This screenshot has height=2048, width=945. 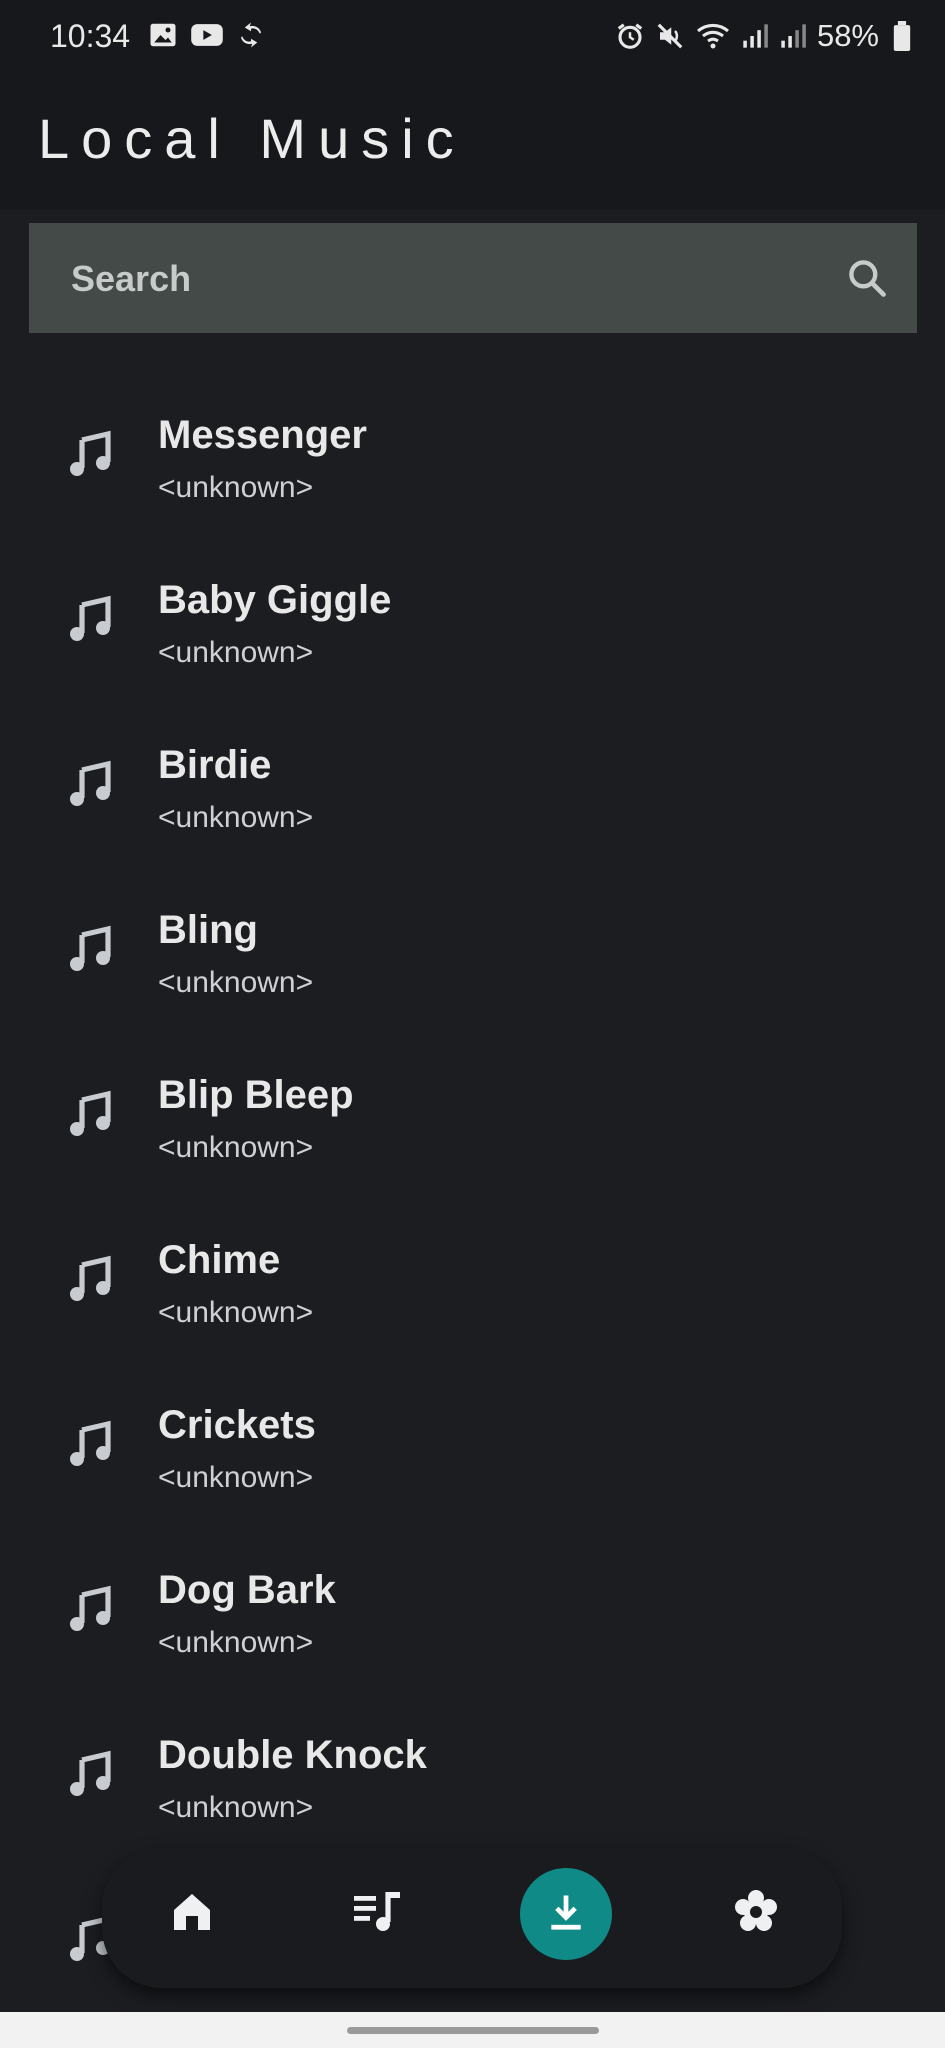 I want to click on list-item: Birdie <unknown>, so click(x=472, y=777).